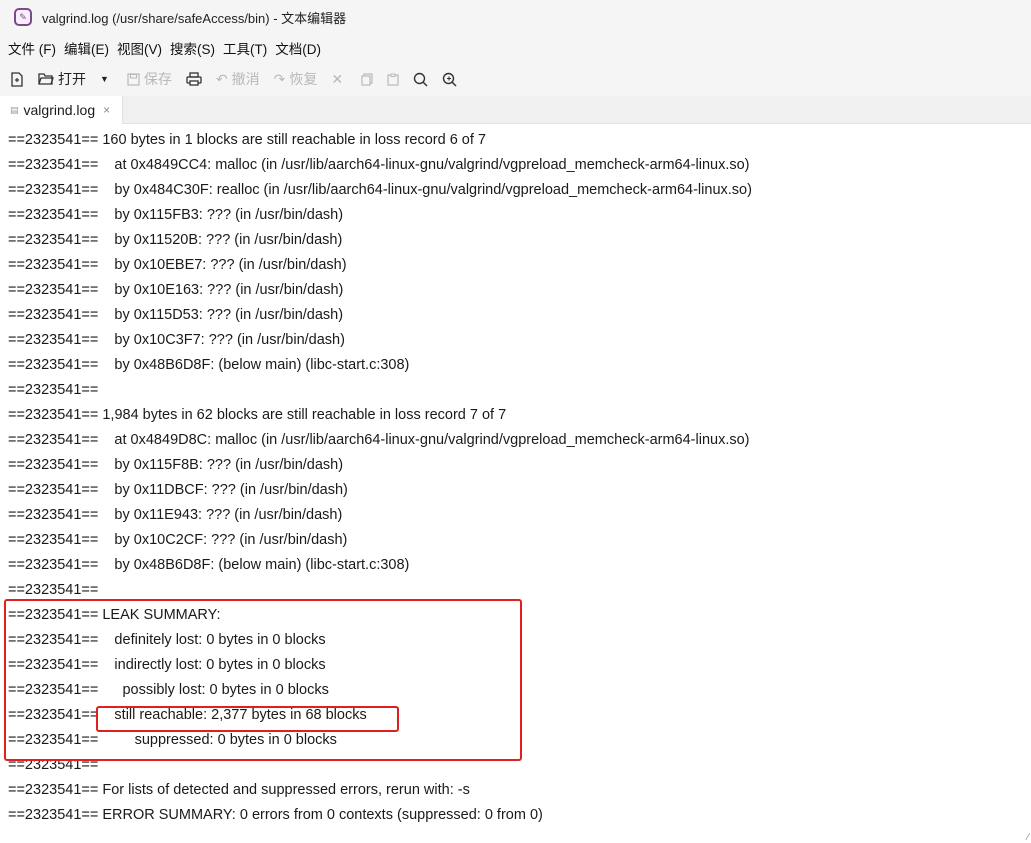  I want to click on save-button: 保存, so click(149, 79).